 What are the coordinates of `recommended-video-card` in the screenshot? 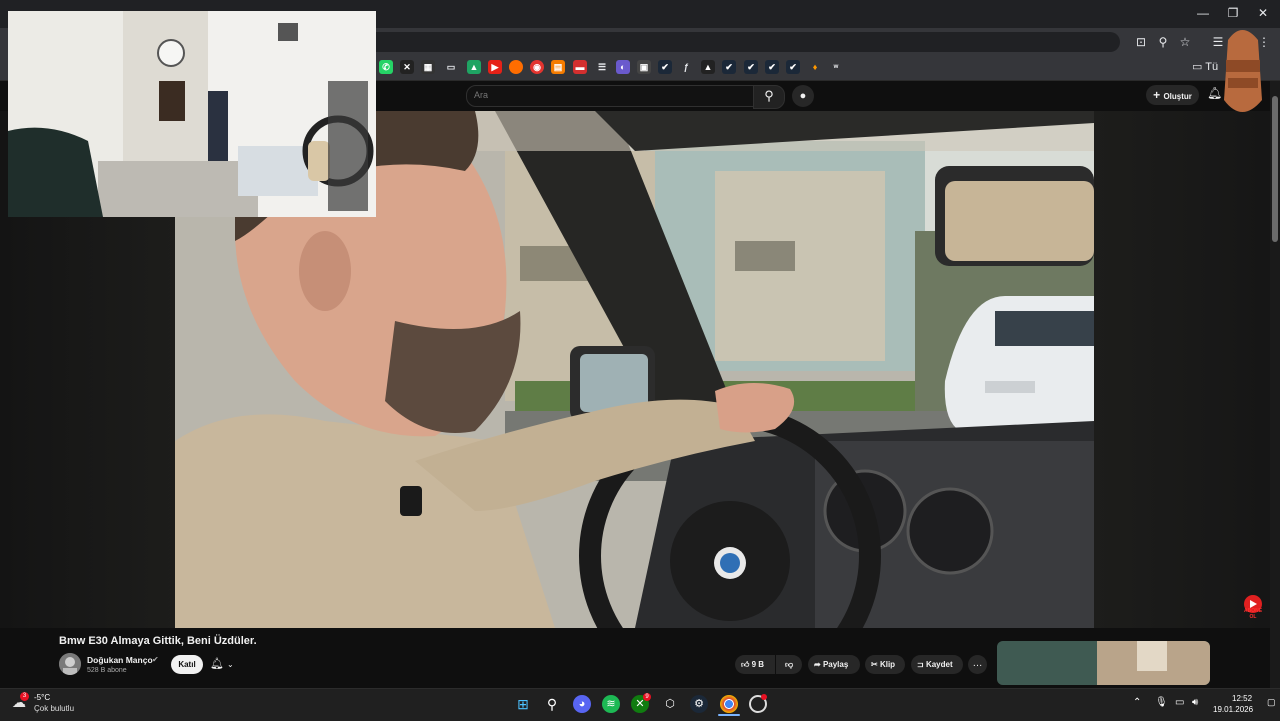 It's located at (1103, 663).